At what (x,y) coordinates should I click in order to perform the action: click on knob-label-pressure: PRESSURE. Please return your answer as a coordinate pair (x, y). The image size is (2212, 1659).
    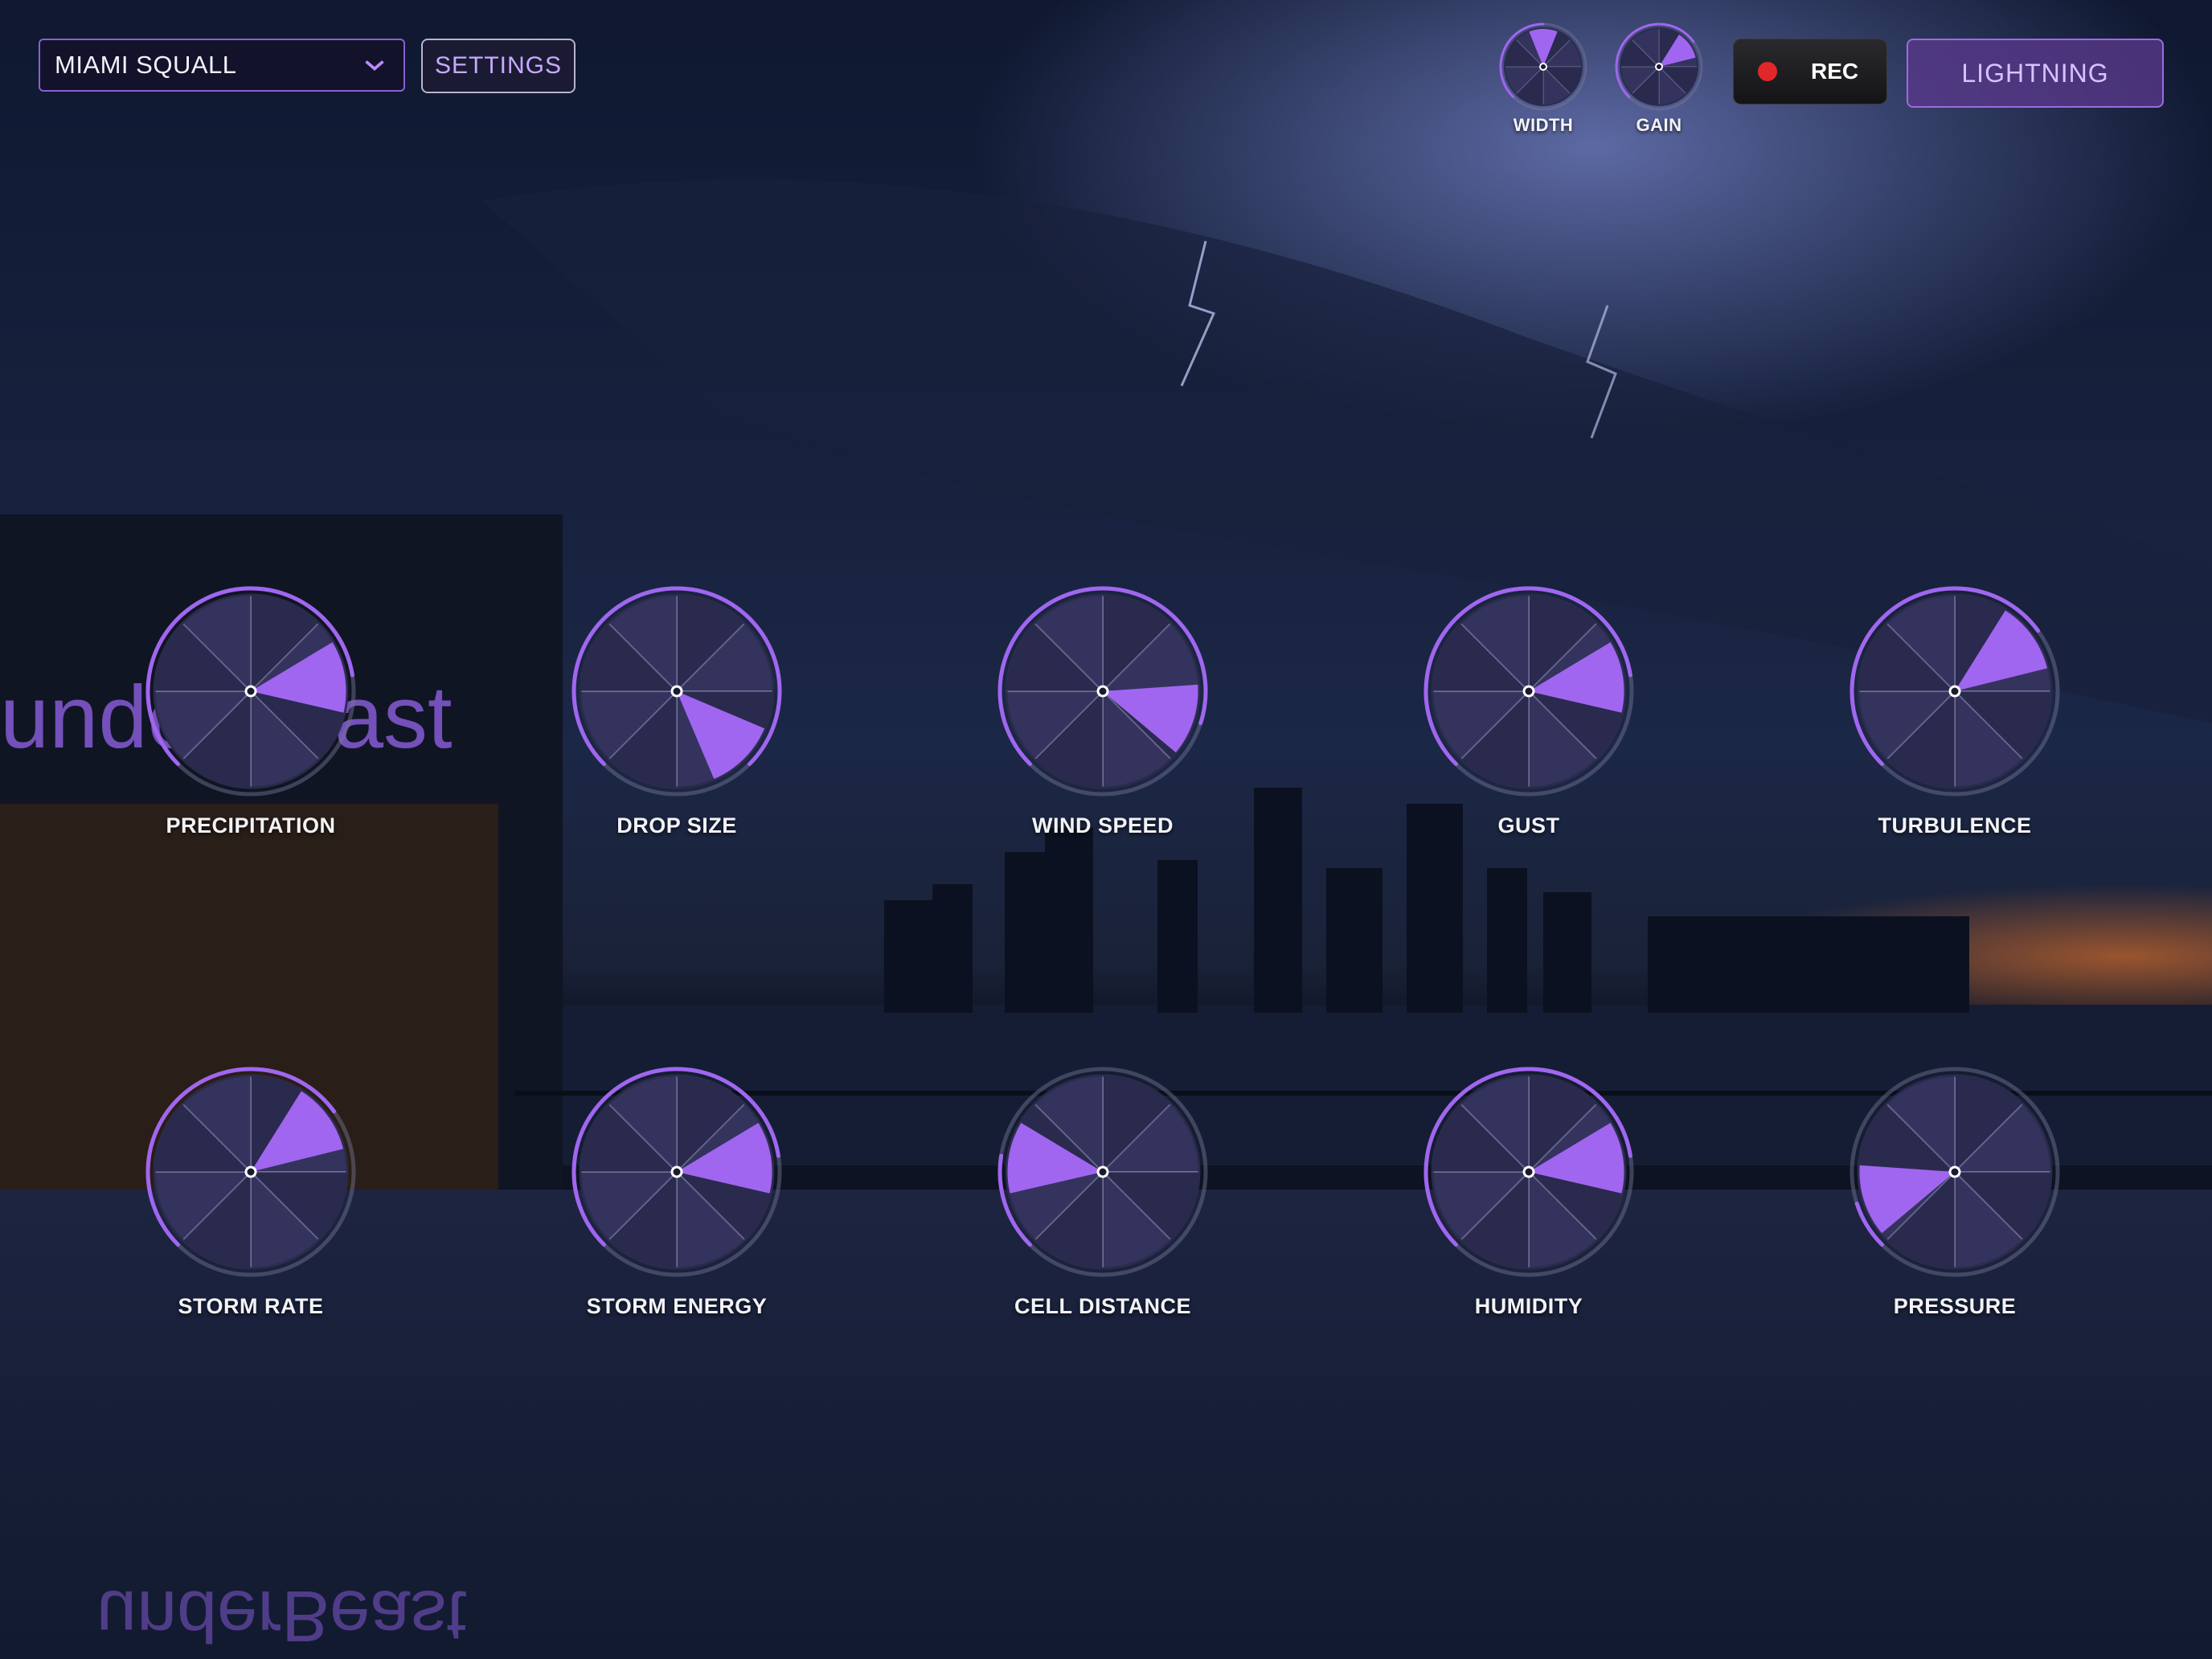
    Looking at the image, I should click on (1955, 1306).